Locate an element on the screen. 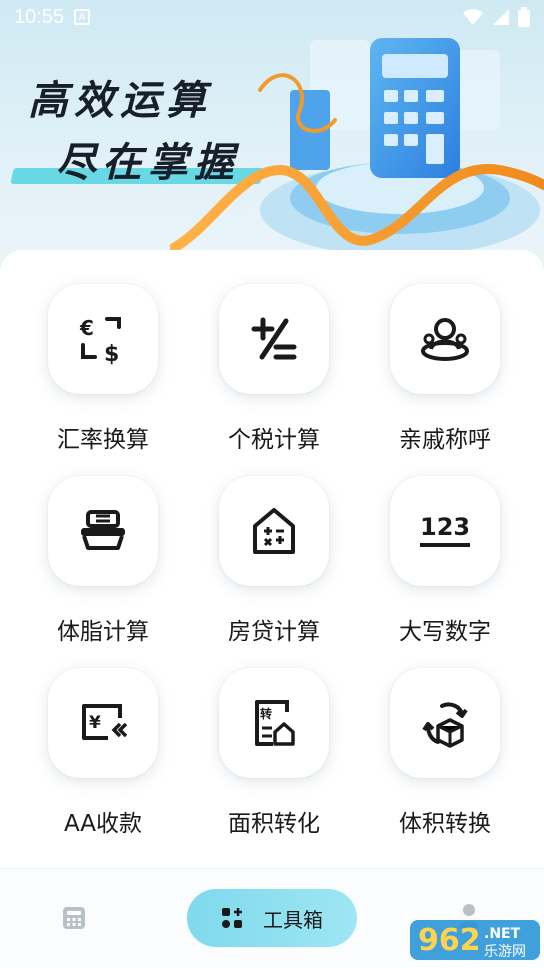 Image resolution: width=544 pixels, height=968 pixels. tool-tile: ¥ is located at coordinates (103, 723).